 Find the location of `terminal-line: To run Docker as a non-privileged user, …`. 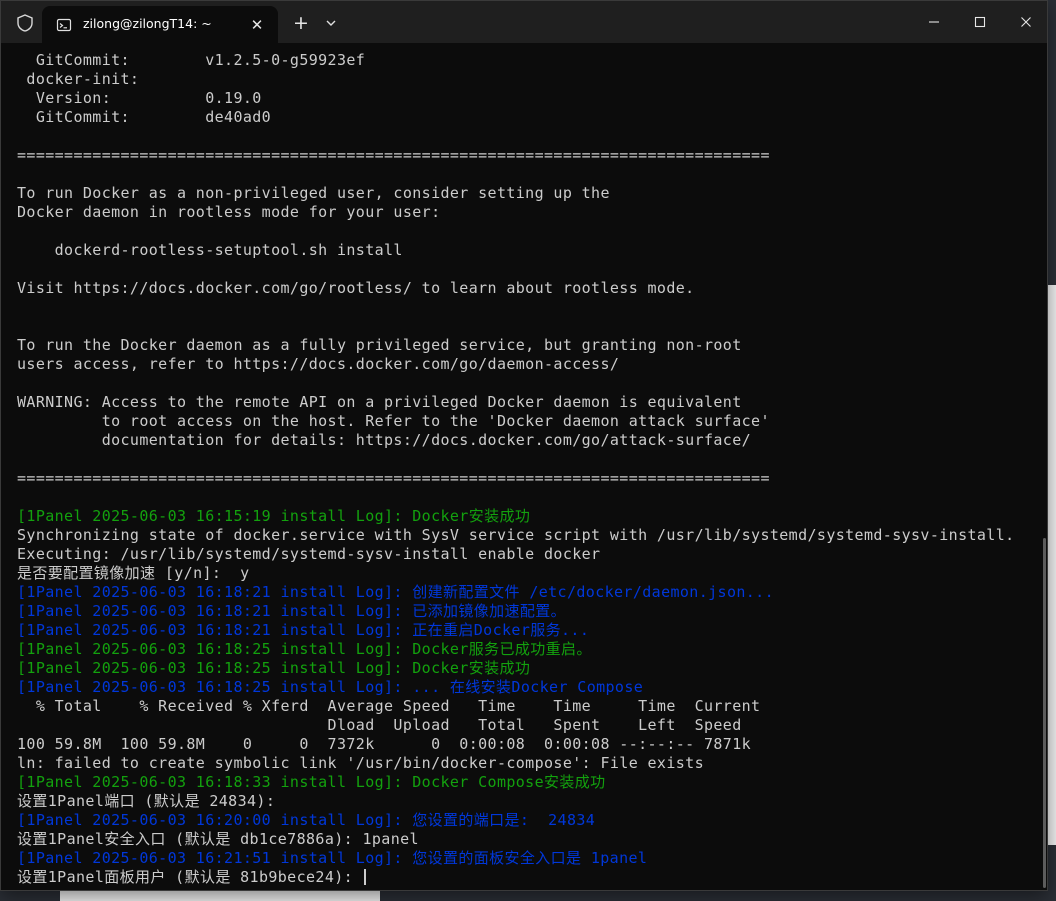

terminal-line: To run Docker as a non-privileged user, … is located at coordinates (526, 193).